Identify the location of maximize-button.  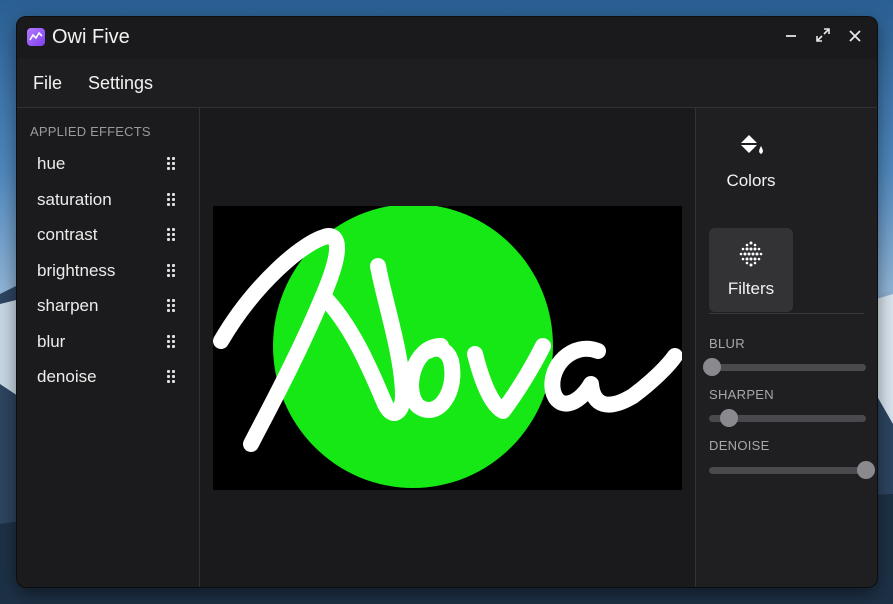
(823, 38).